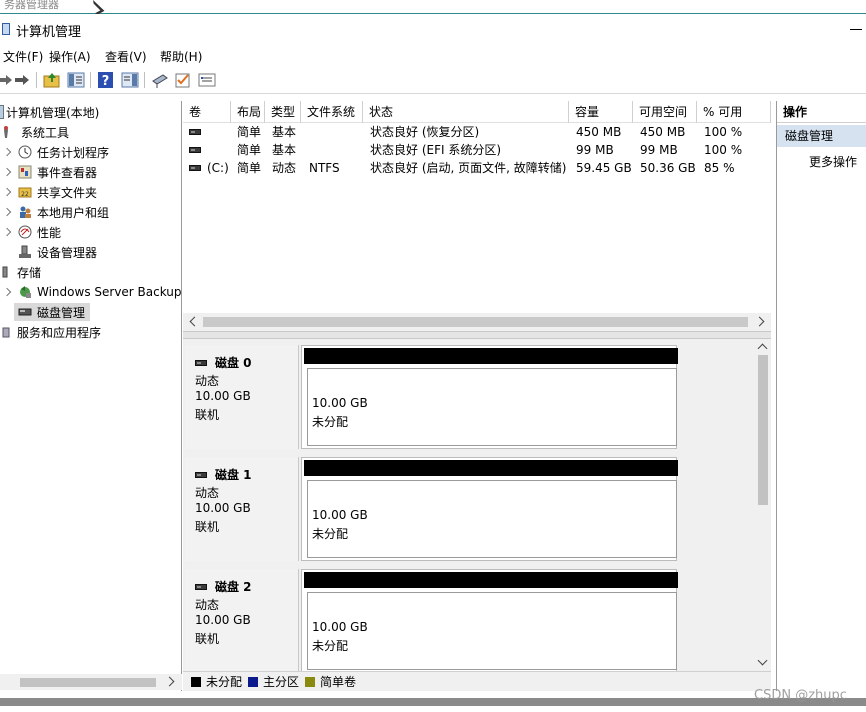 The image size is (866, 712). What do you see at coordinates (281, 682) in the screenshot?
I see `legend-label: 主分区` at bounding box center [281, 682].